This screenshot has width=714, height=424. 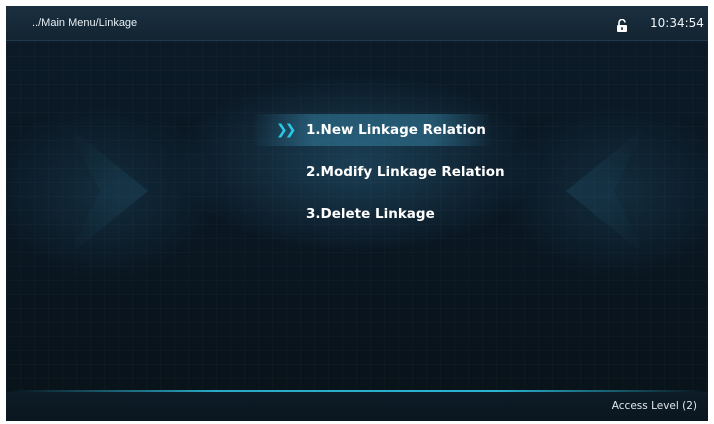 I want to click on double-chevron-right-icon: ❯❯, so click(x=286, y=130).